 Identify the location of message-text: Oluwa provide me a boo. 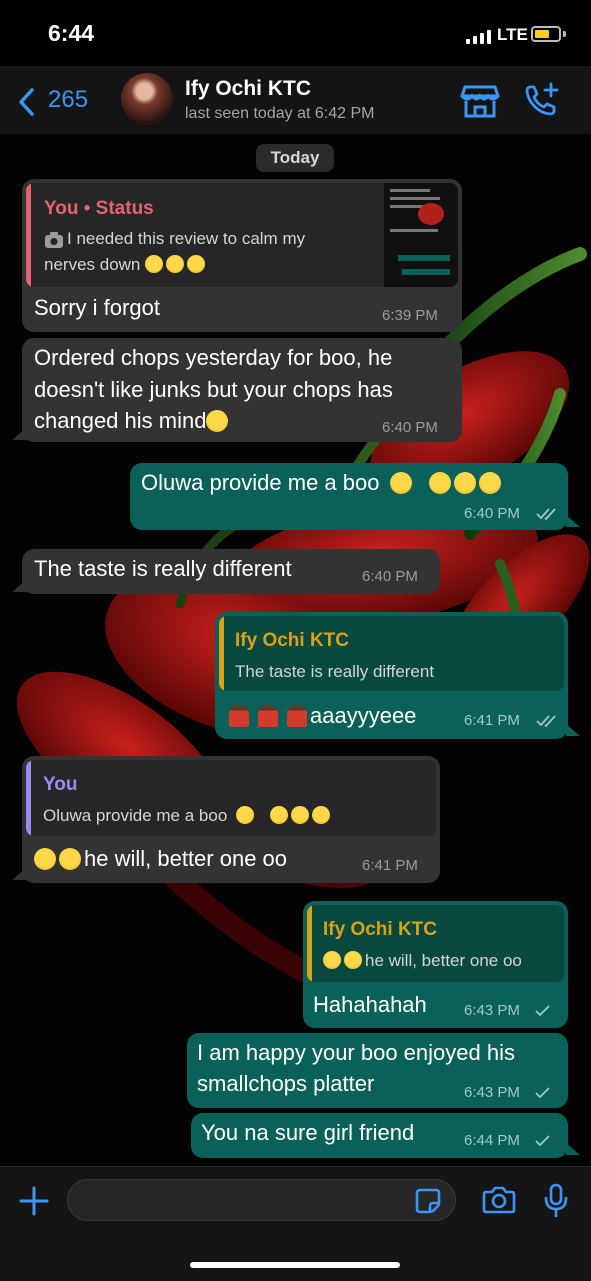
(322, 483).